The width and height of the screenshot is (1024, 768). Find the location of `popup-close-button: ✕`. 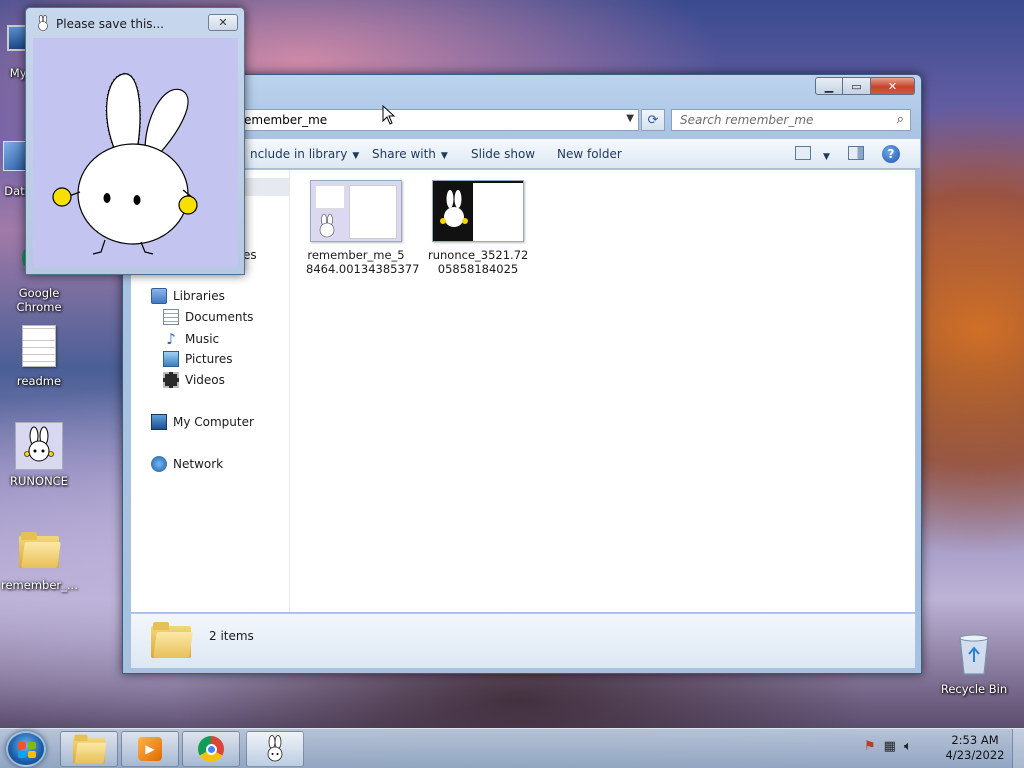

popup-close-button: ✕ is located at coordinates (223, 22).